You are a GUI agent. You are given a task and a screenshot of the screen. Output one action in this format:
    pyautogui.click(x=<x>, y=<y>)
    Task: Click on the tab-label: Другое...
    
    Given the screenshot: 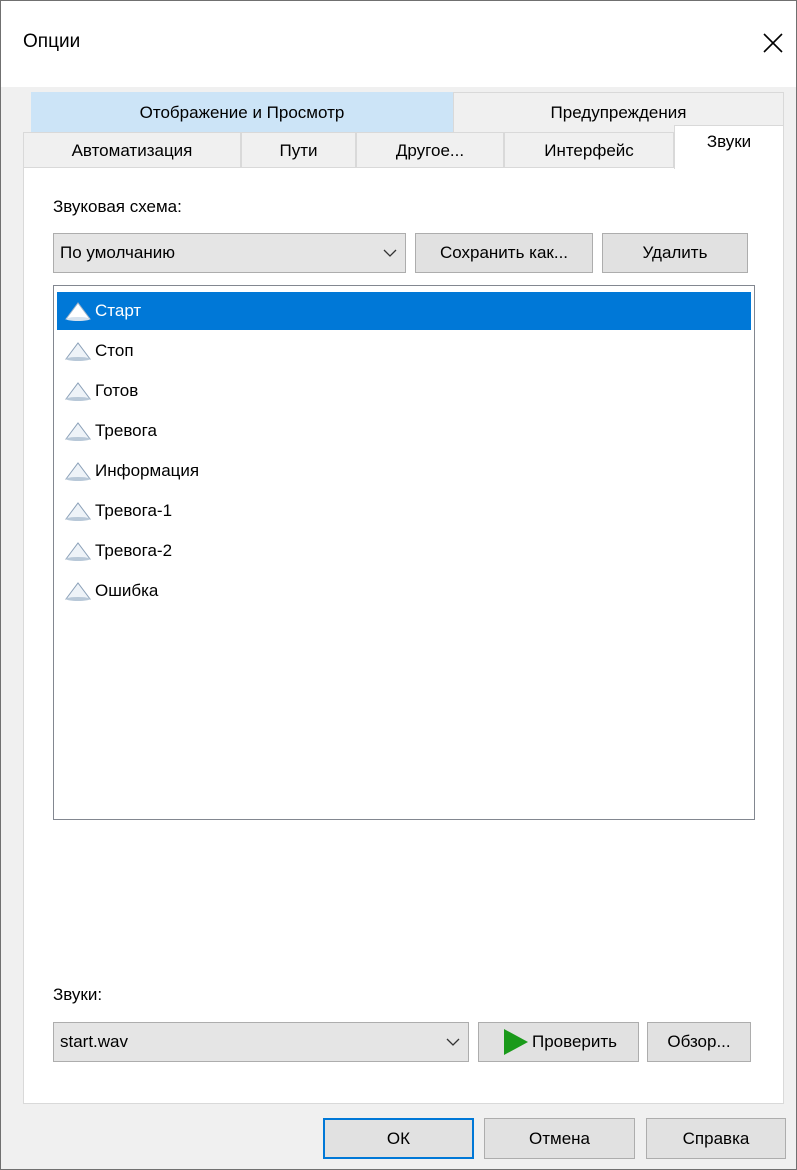 What is the action you would take?
    pyautogui.click(x=430, y=150)
    